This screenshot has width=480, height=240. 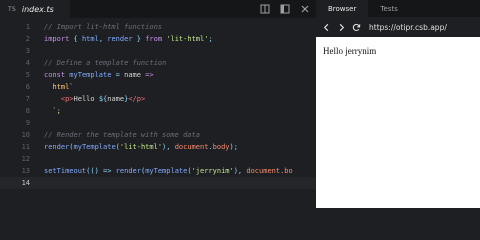 I want to click on code-token: ;, so click(x=210, y=39).